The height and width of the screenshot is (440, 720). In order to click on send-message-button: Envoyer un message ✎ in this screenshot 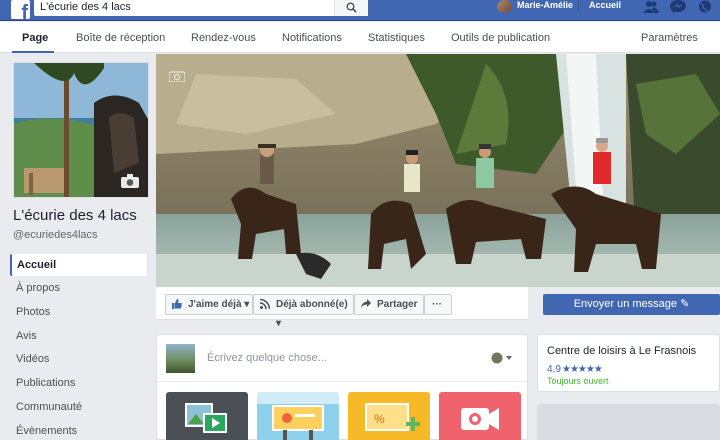, I will do `click(631, 304)`.